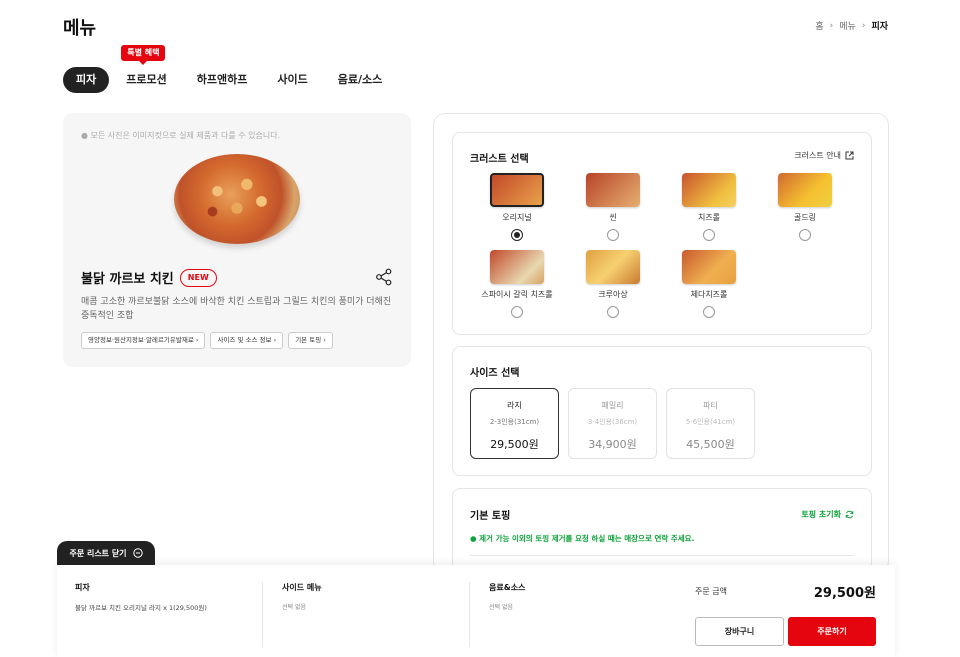  I want to click on topping-note: ● 제거 가능 이외의 토핑 제거를 요청 하실 때는 매장으로 연락 주세요., so click(582, 538).